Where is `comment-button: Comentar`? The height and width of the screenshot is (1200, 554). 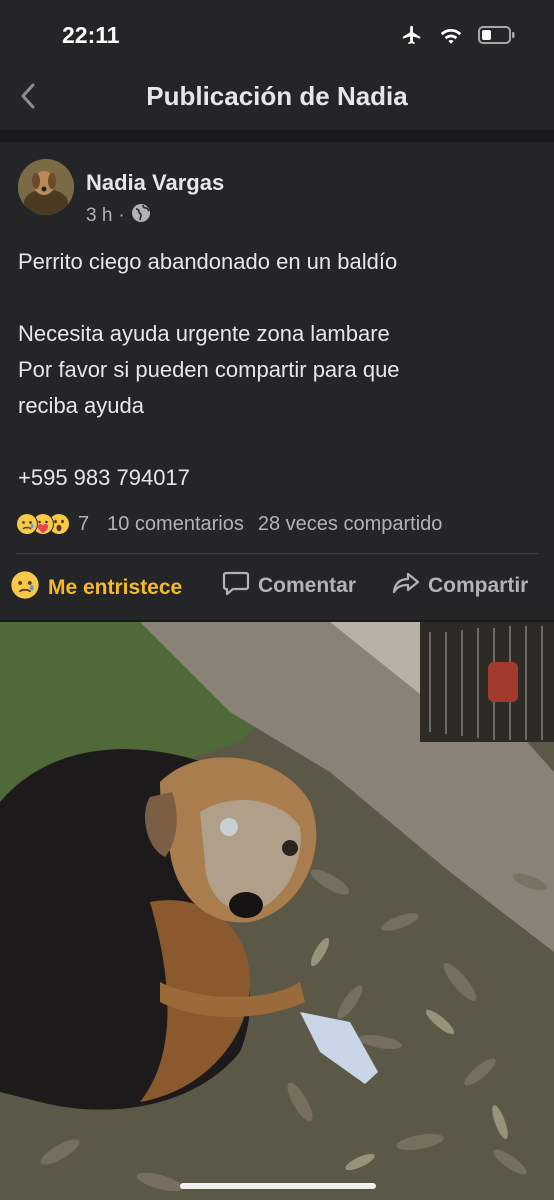
comment-button: Comentar is located at coordinates (289, 586).